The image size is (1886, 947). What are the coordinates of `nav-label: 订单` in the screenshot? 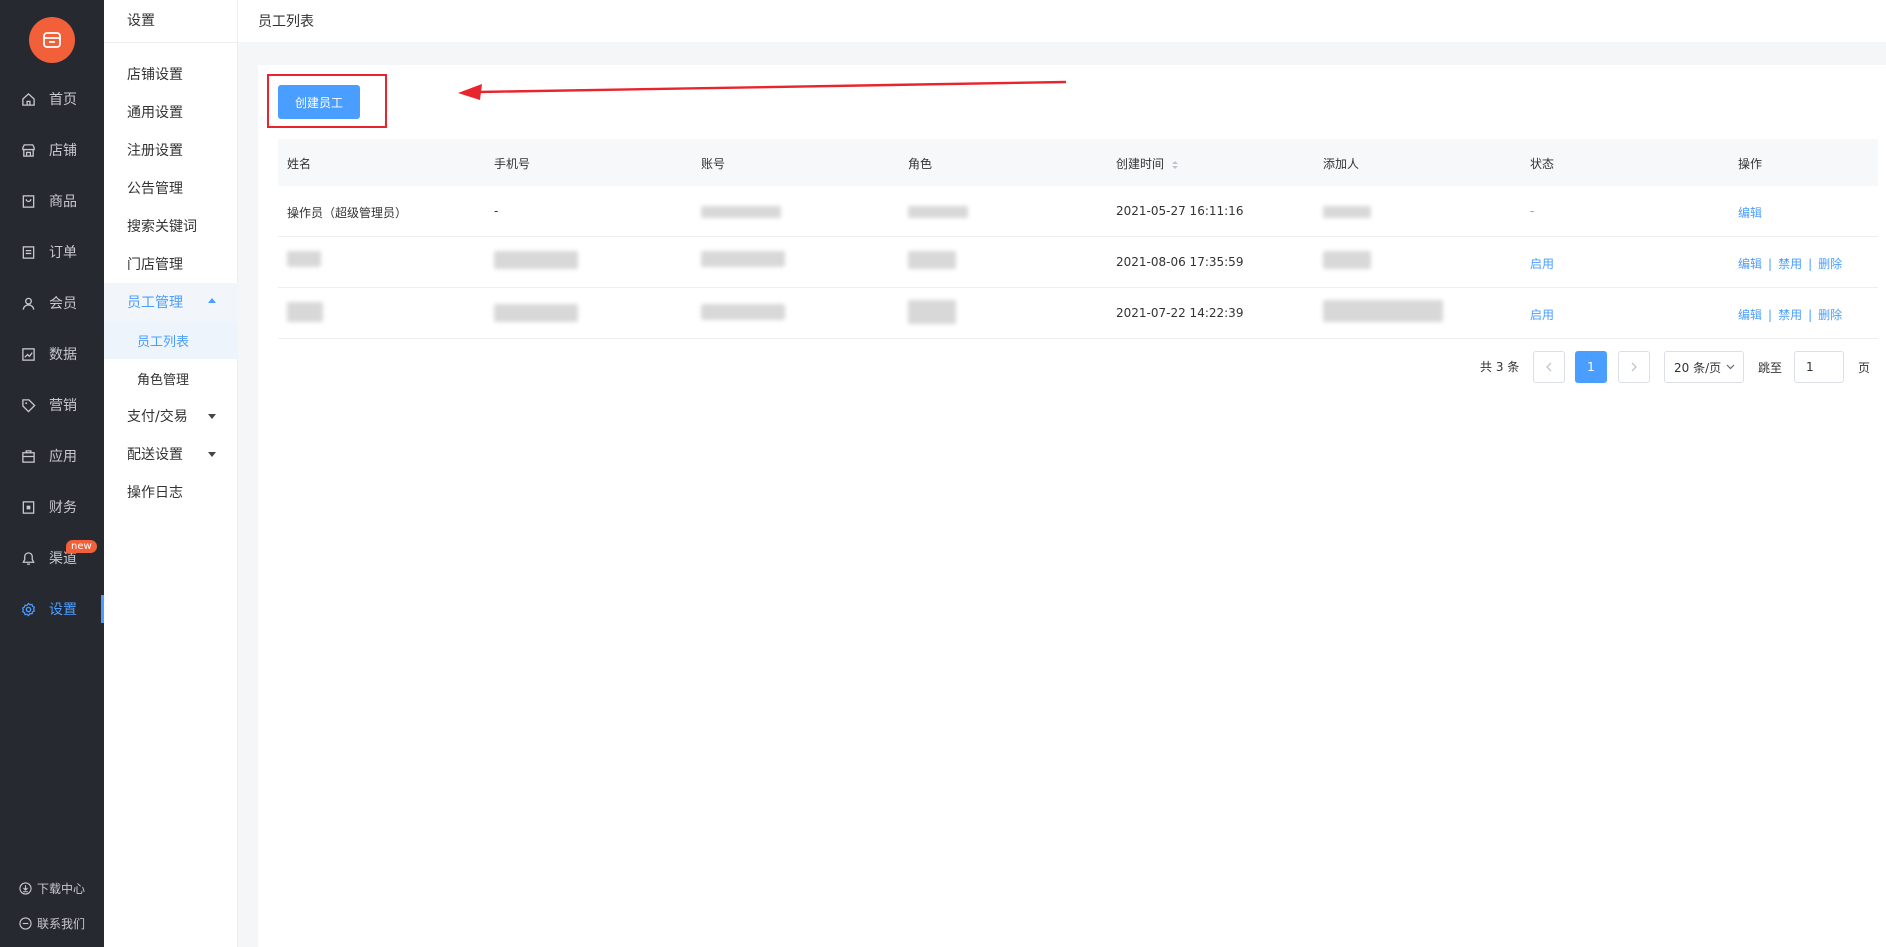 It's located at (63, 253).